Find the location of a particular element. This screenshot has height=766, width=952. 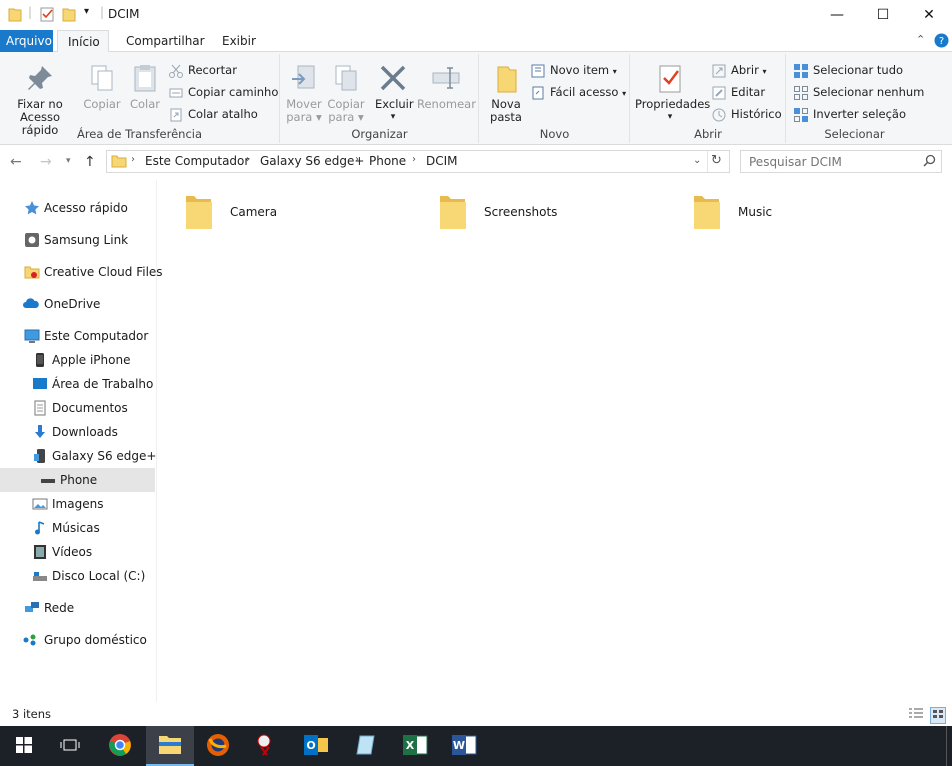

history-button: Histórico is located at coordinates (746, 114).